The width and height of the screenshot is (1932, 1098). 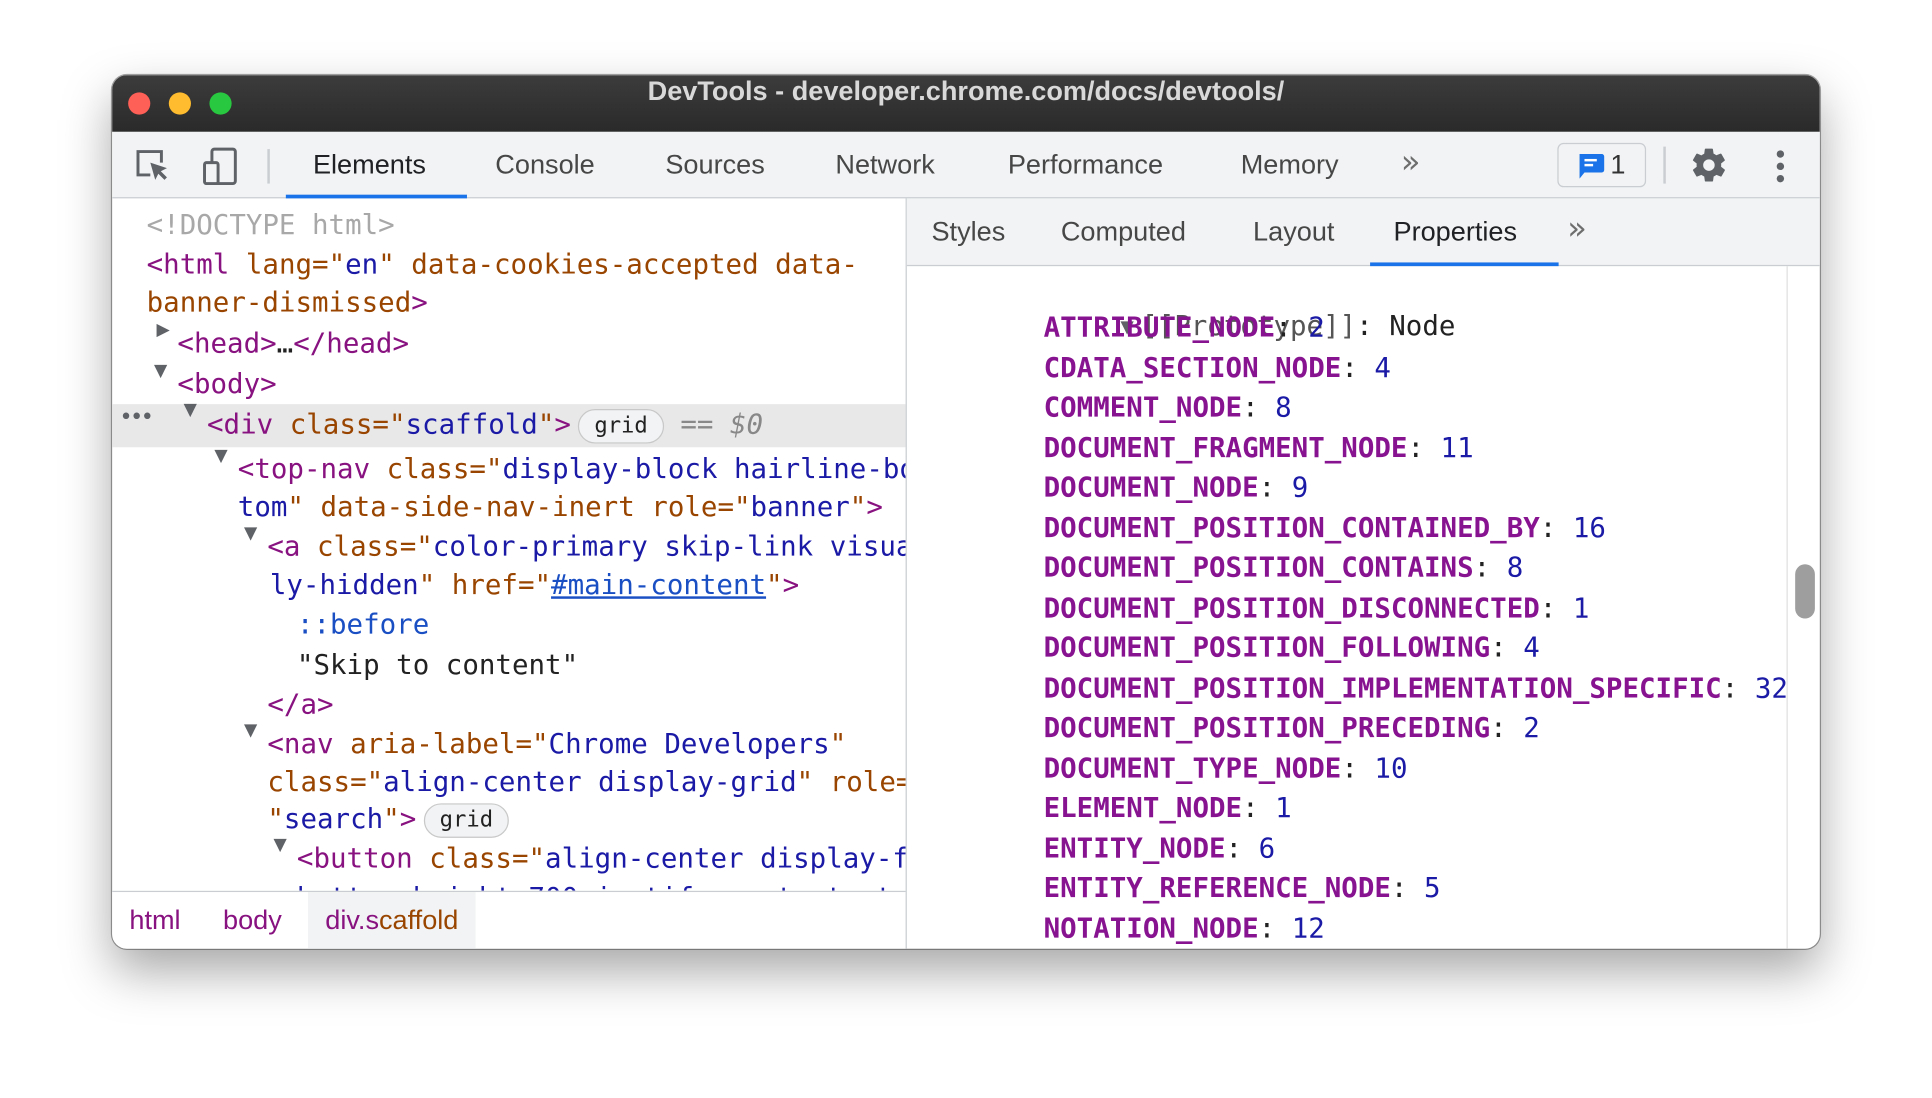 I want to click on more-options-icon, so click(x=1781, y=170).